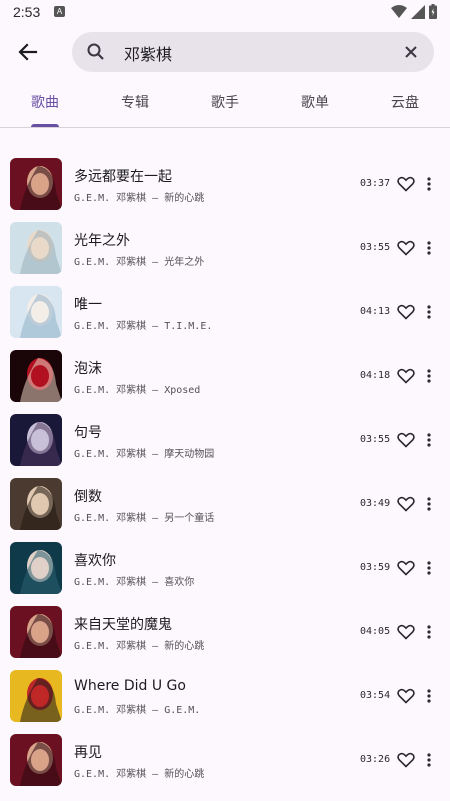  I want to click on song-row: 来自天堂的魔鬼 G.E.M. 邓紫棋 – 新的心跳 04:05, so click(225, 632).